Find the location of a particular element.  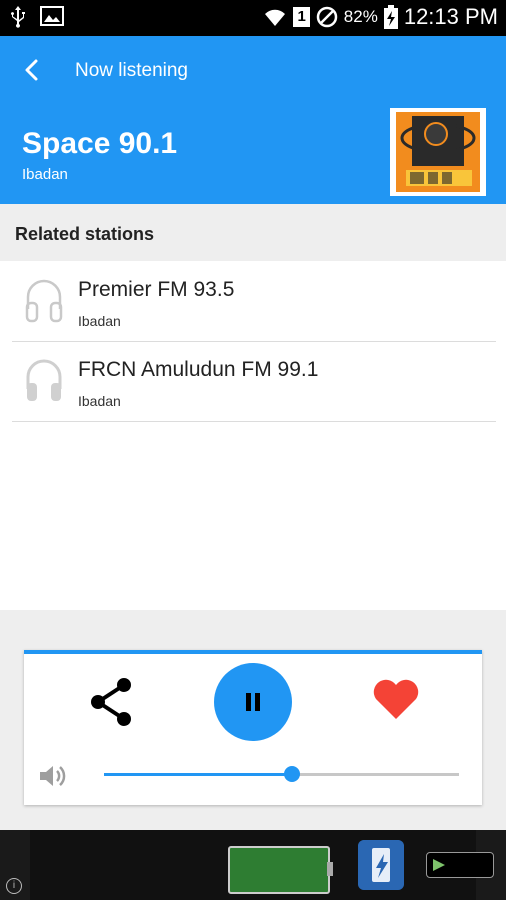

related-stations-header: Related stations is located at coordinates (253, 232).